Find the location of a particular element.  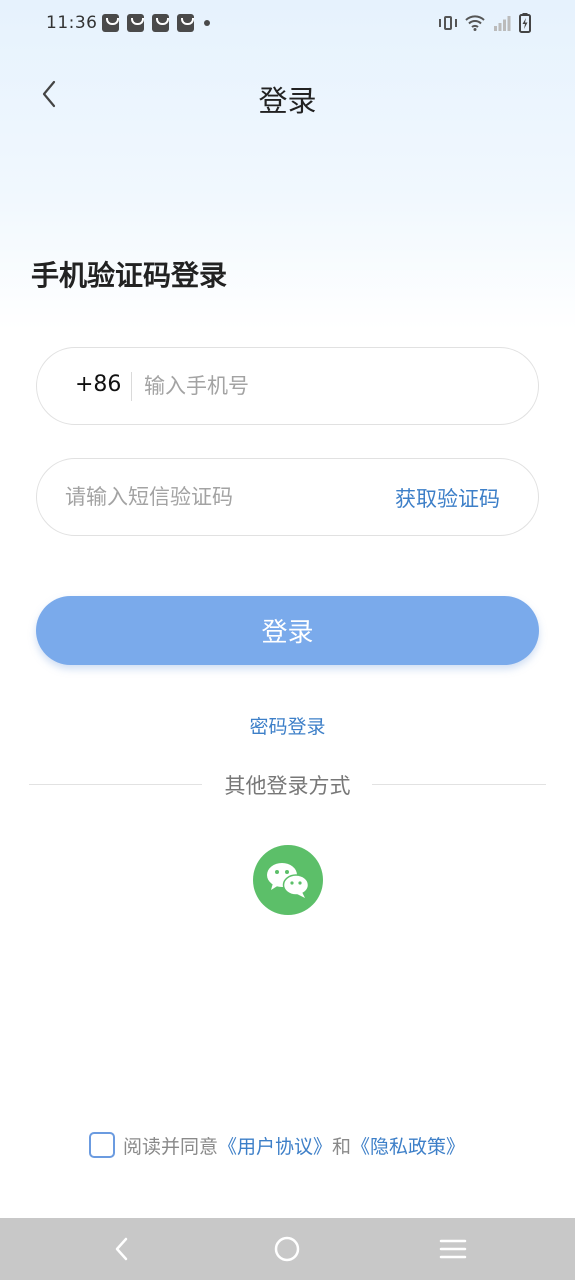

other-login-label: 其他登录方式 is located at coordinates (287, 786).